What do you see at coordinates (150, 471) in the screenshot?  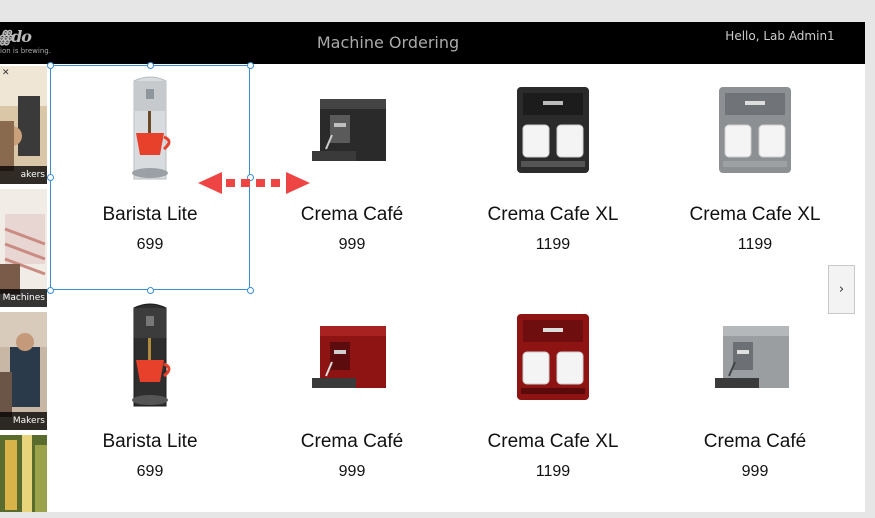 I see `product-price: 699` at bounding box center [150, 471].